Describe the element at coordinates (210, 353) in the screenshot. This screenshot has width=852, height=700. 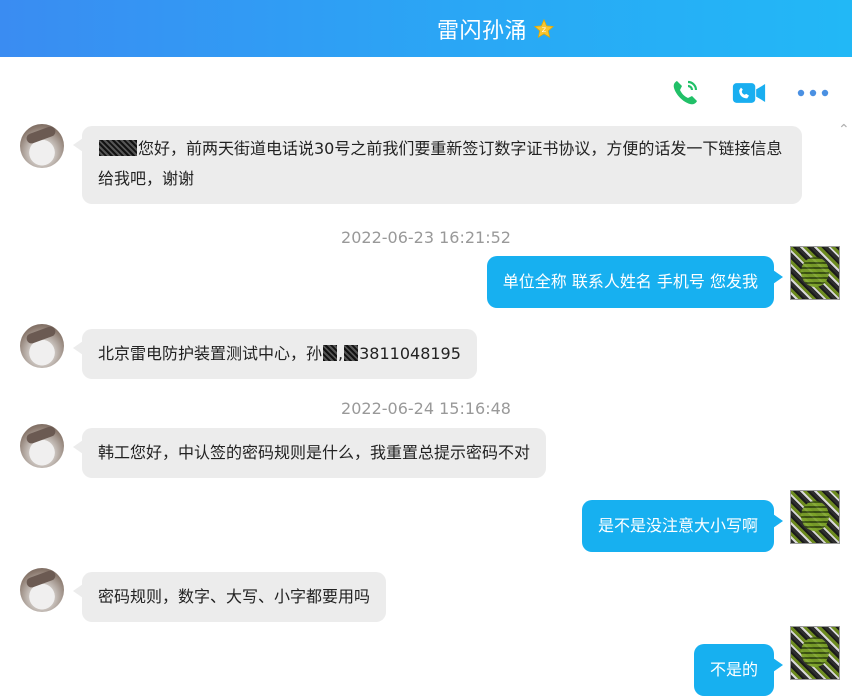
I see `message-text: 北京雷电防护装置测试中心，孙` at that location.